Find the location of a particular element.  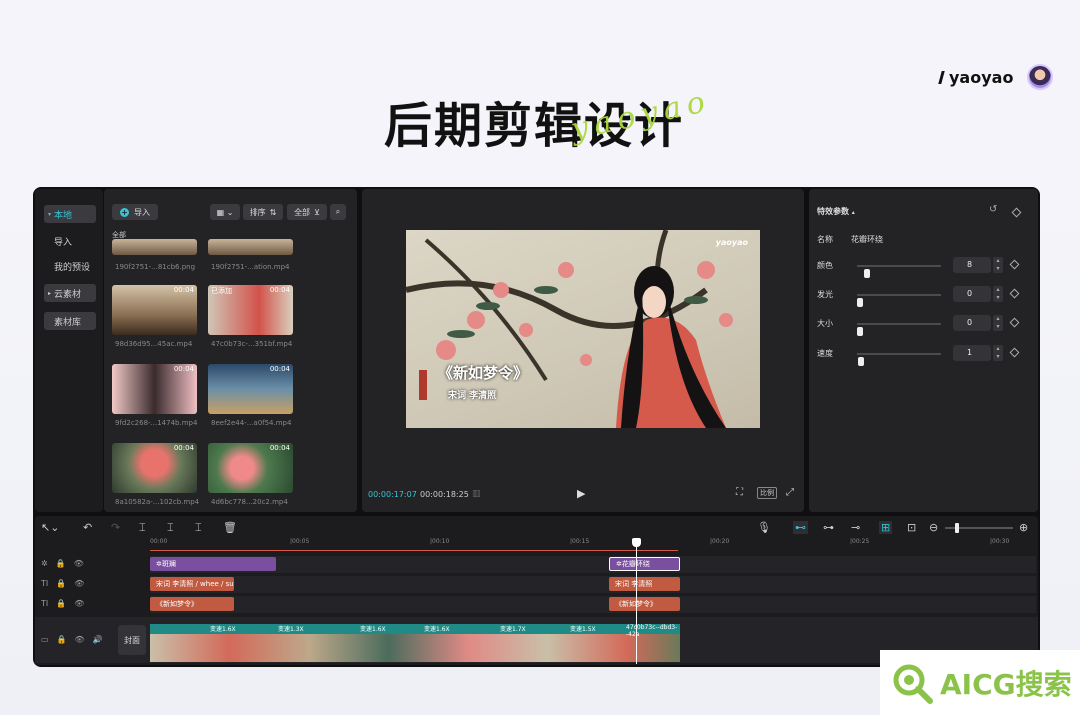

effect-icon: ✲ is located at coordinates (44, 563).